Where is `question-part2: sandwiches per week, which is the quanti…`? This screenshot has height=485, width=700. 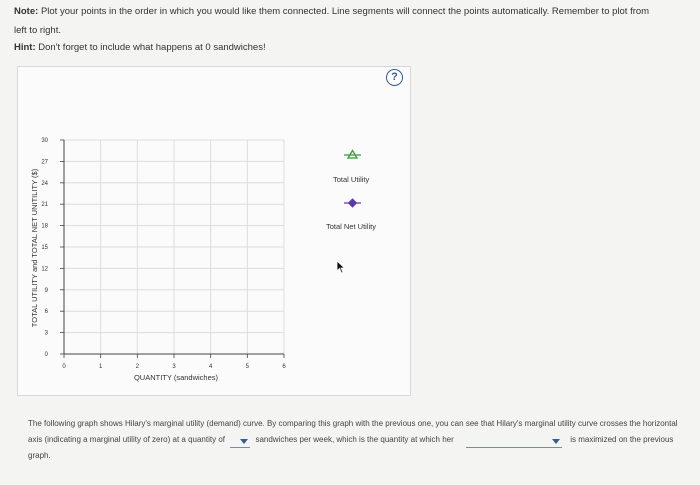 question-part2: sandwiches per week, which is the quanti… is located at coordinates (354, 439).